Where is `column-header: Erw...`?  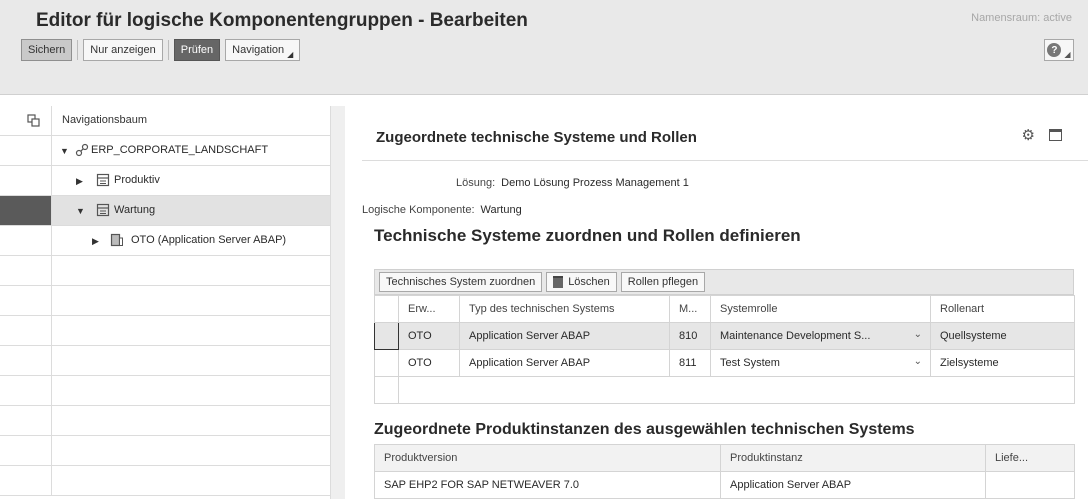
column-header: Erw... is located at coordinates (429, 309).